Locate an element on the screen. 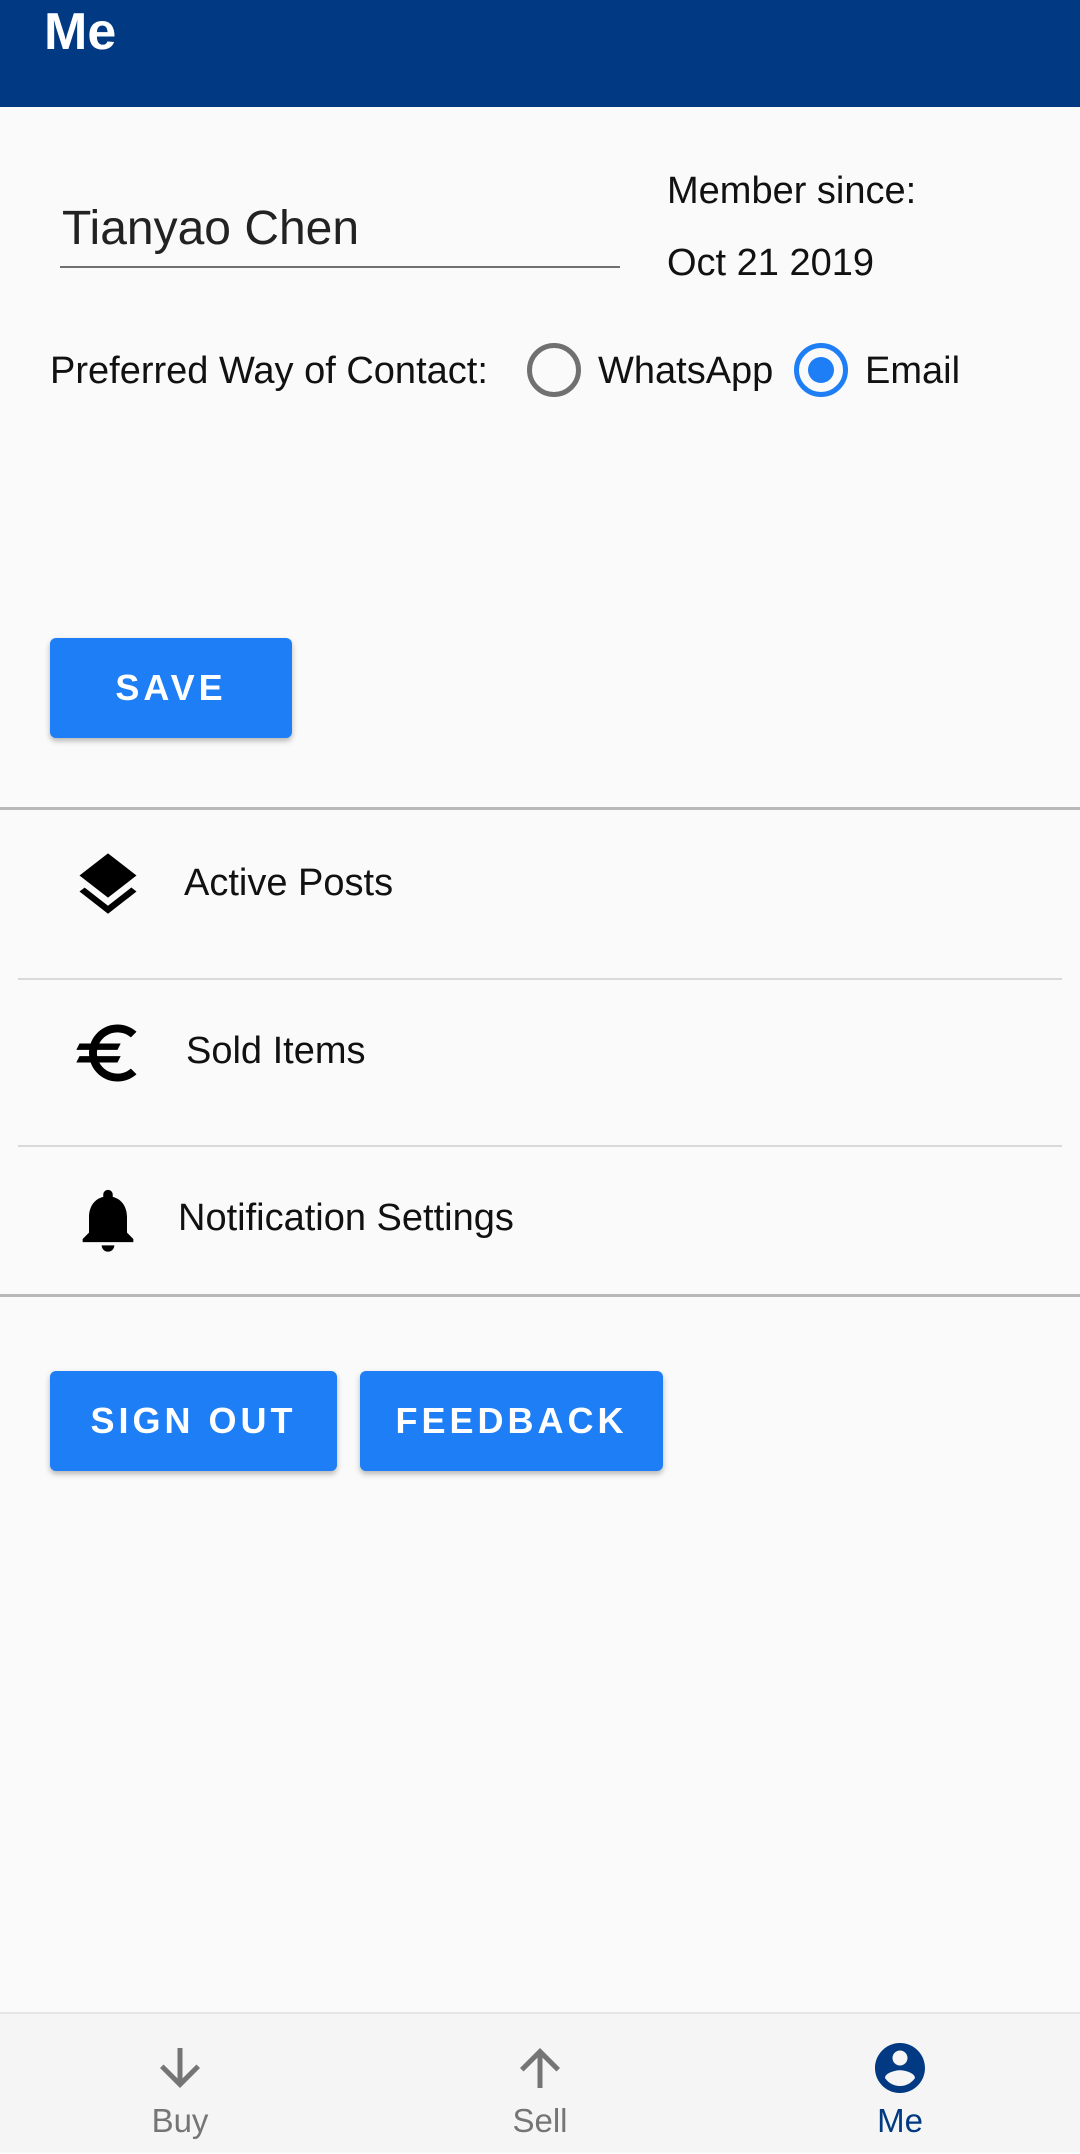 Image resolution: width=1080 pixels, height=2154 pixels. account-icon is located at coordinates (900, 2068).